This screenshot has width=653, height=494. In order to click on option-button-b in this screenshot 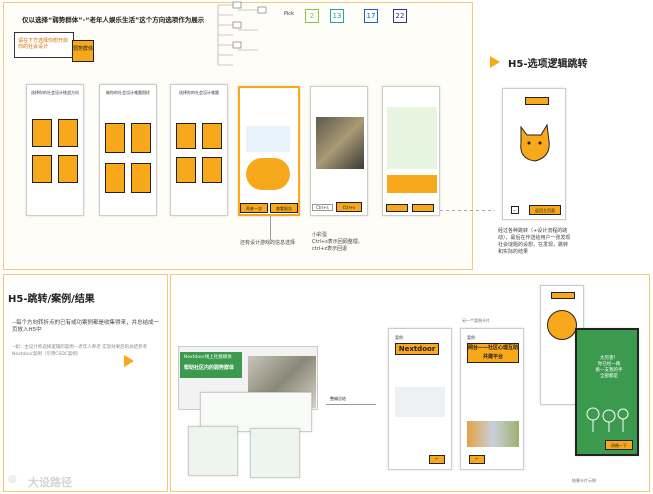, I will do `click(423, 208)`.